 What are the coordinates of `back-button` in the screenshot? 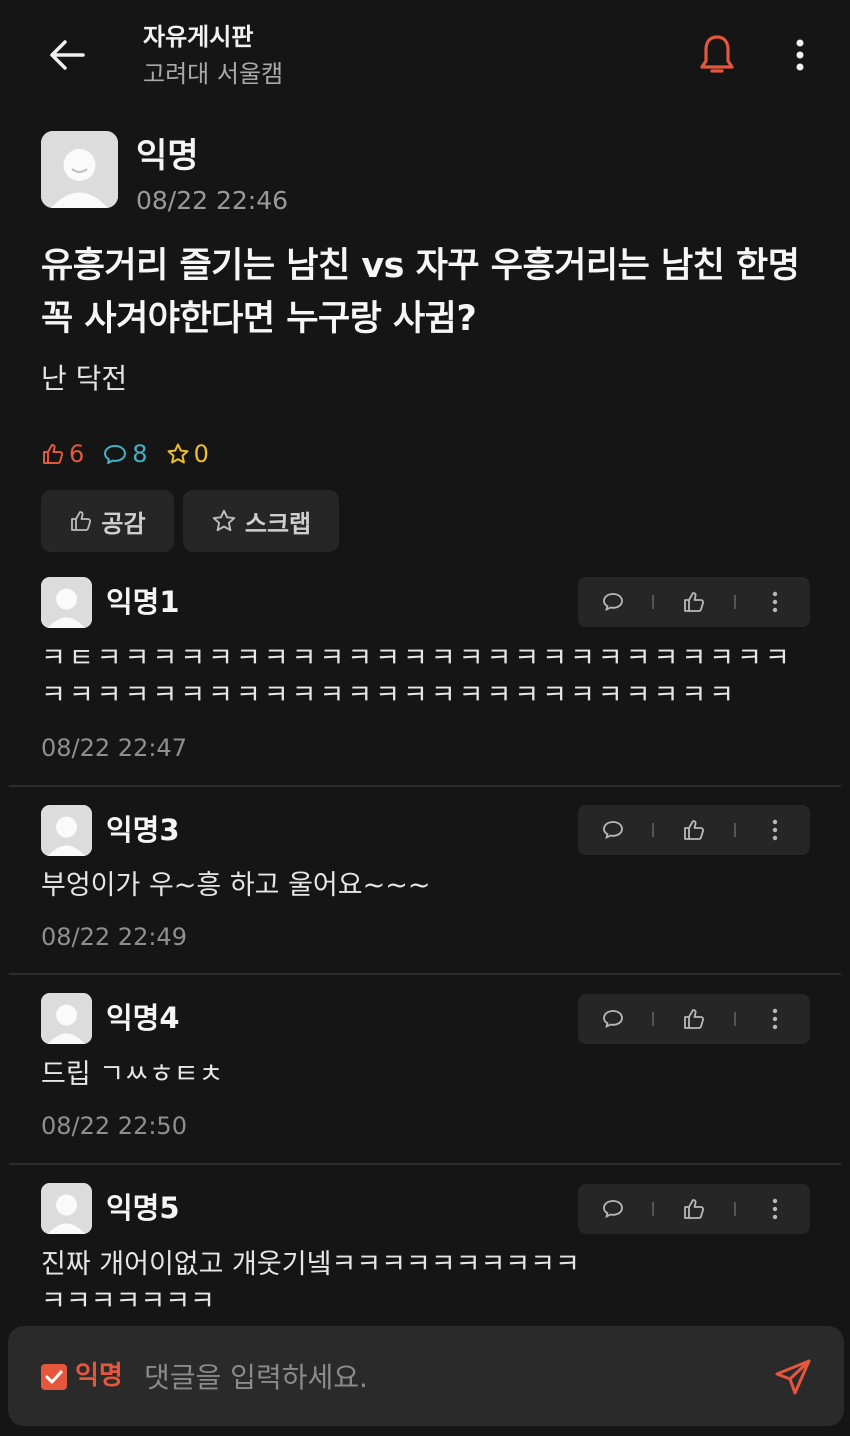 It's located at (67, 55).